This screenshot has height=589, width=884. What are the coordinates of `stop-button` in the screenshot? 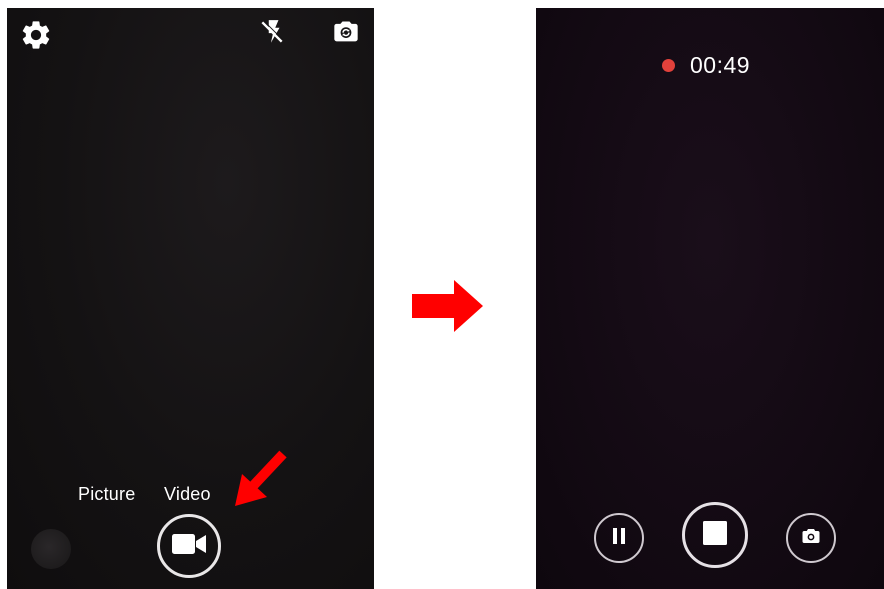 It's located at (715, 535).